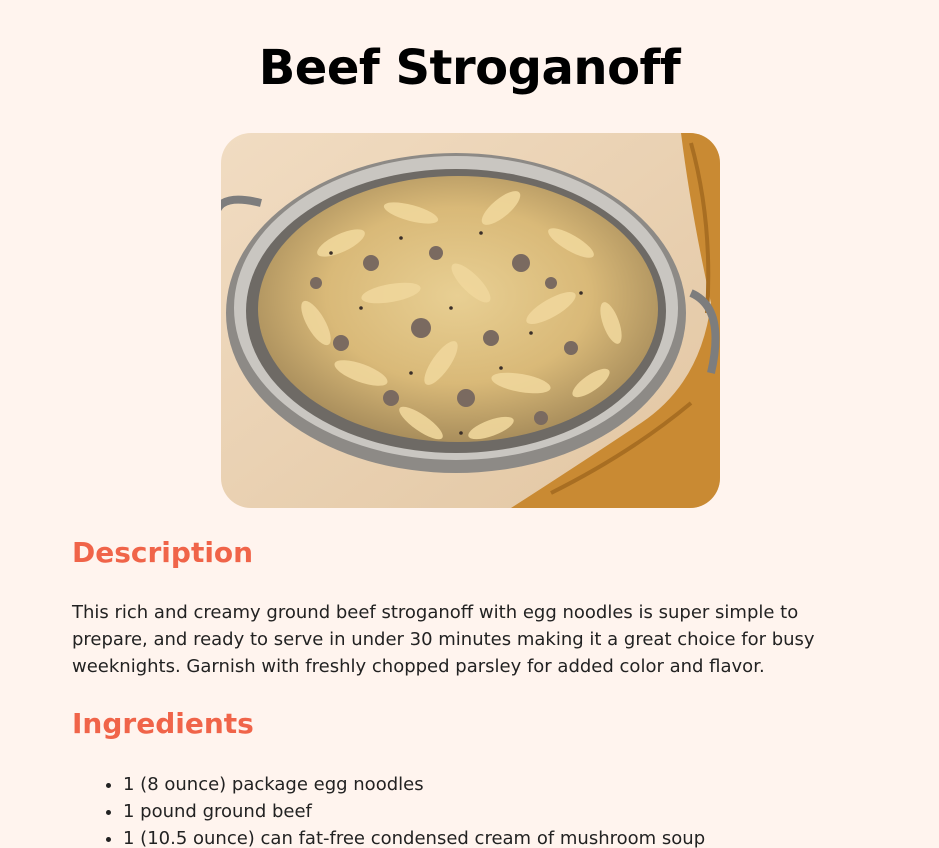 This screenshot has height=848, width=939. Describe the element at coordinates (163, 552) in the screenshot. I see `description-heading: Description` at that location.